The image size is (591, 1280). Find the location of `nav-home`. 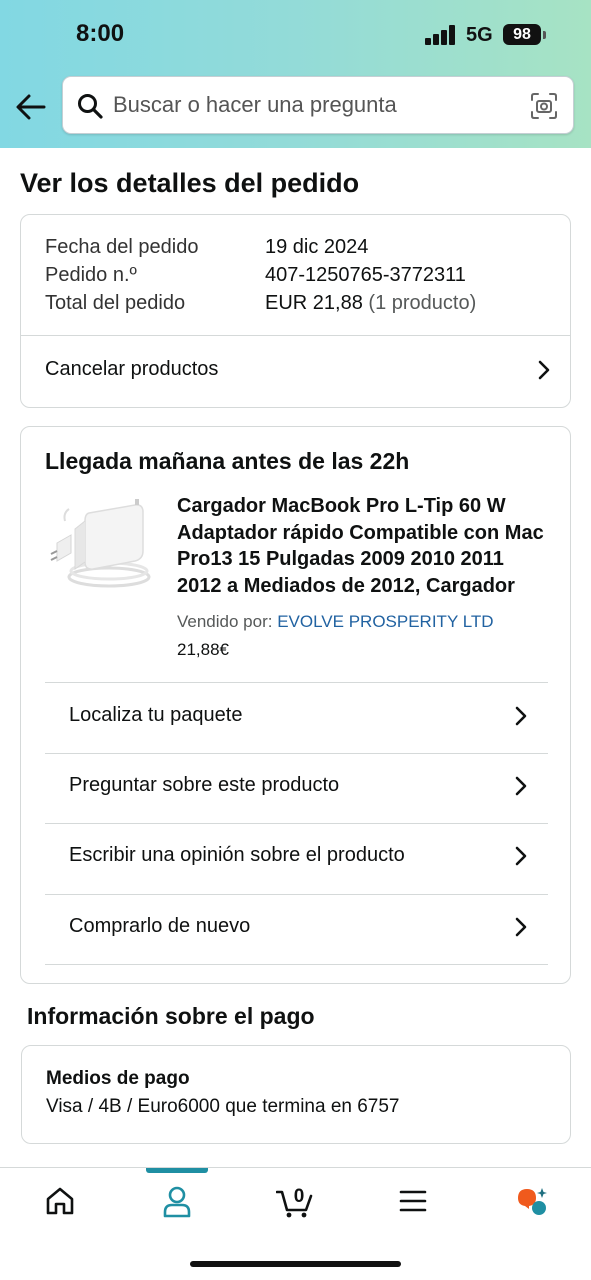

nav-home is located at coordinates (60, 1203).